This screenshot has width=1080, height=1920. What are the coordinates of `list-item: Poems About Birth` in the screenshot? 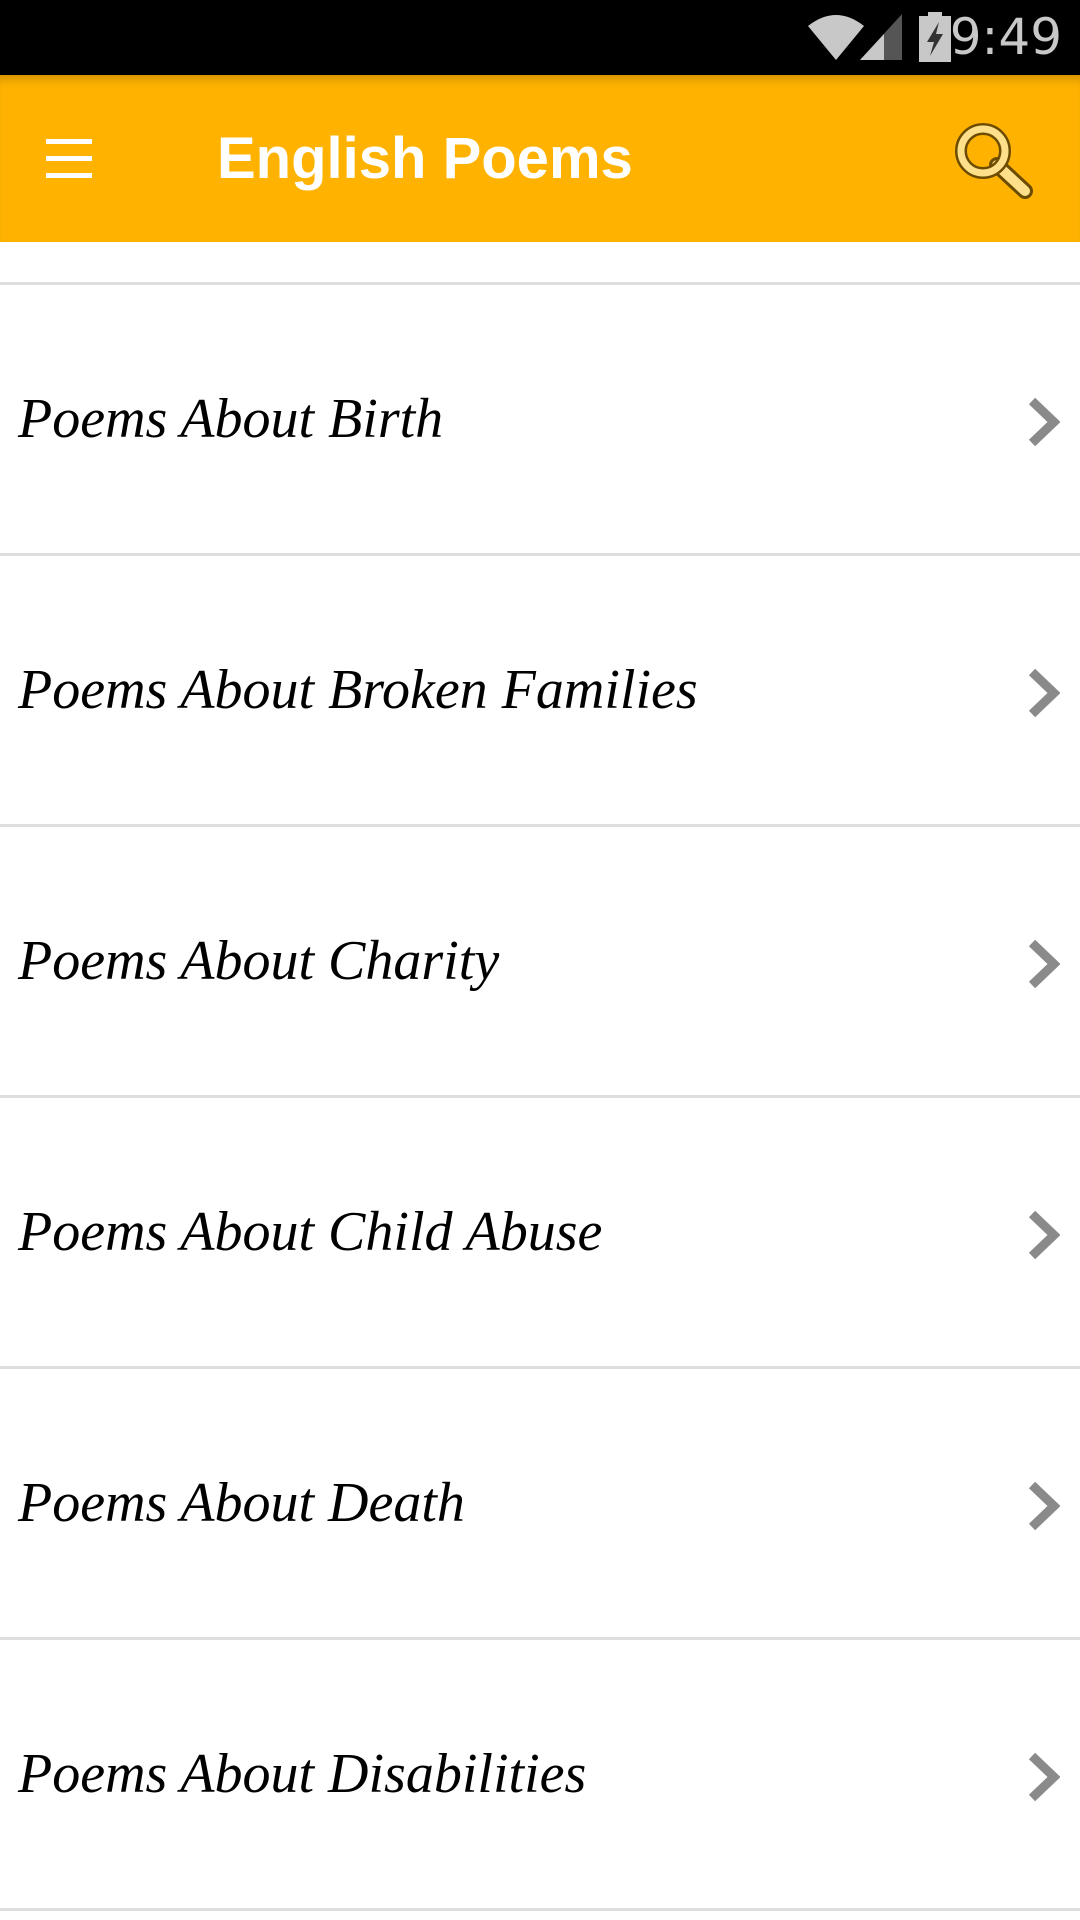 It's located at (540, 420).